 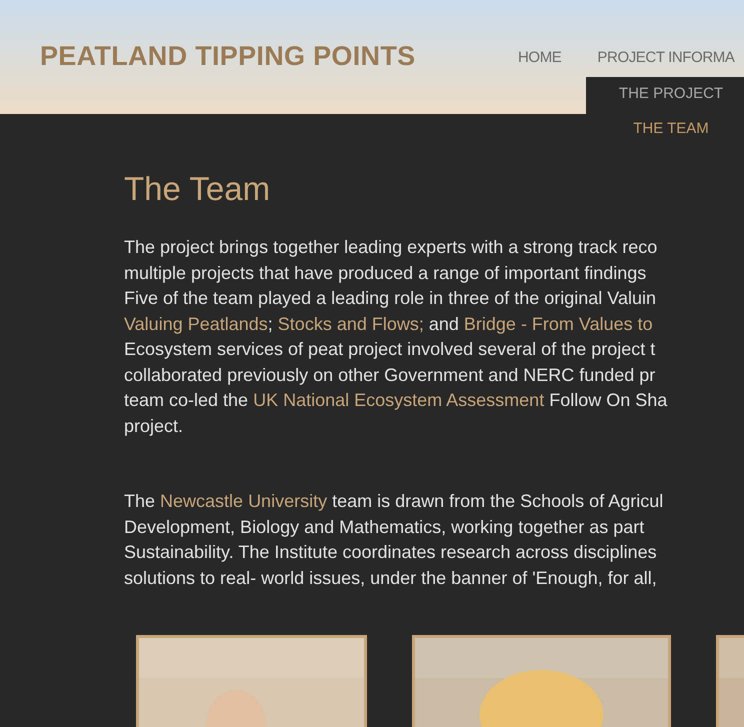 What do you see at coordinates (665, 58) in the screenshot?
I see `nav-link: PROJECT INFORMA` at bounding box center [665, 58].